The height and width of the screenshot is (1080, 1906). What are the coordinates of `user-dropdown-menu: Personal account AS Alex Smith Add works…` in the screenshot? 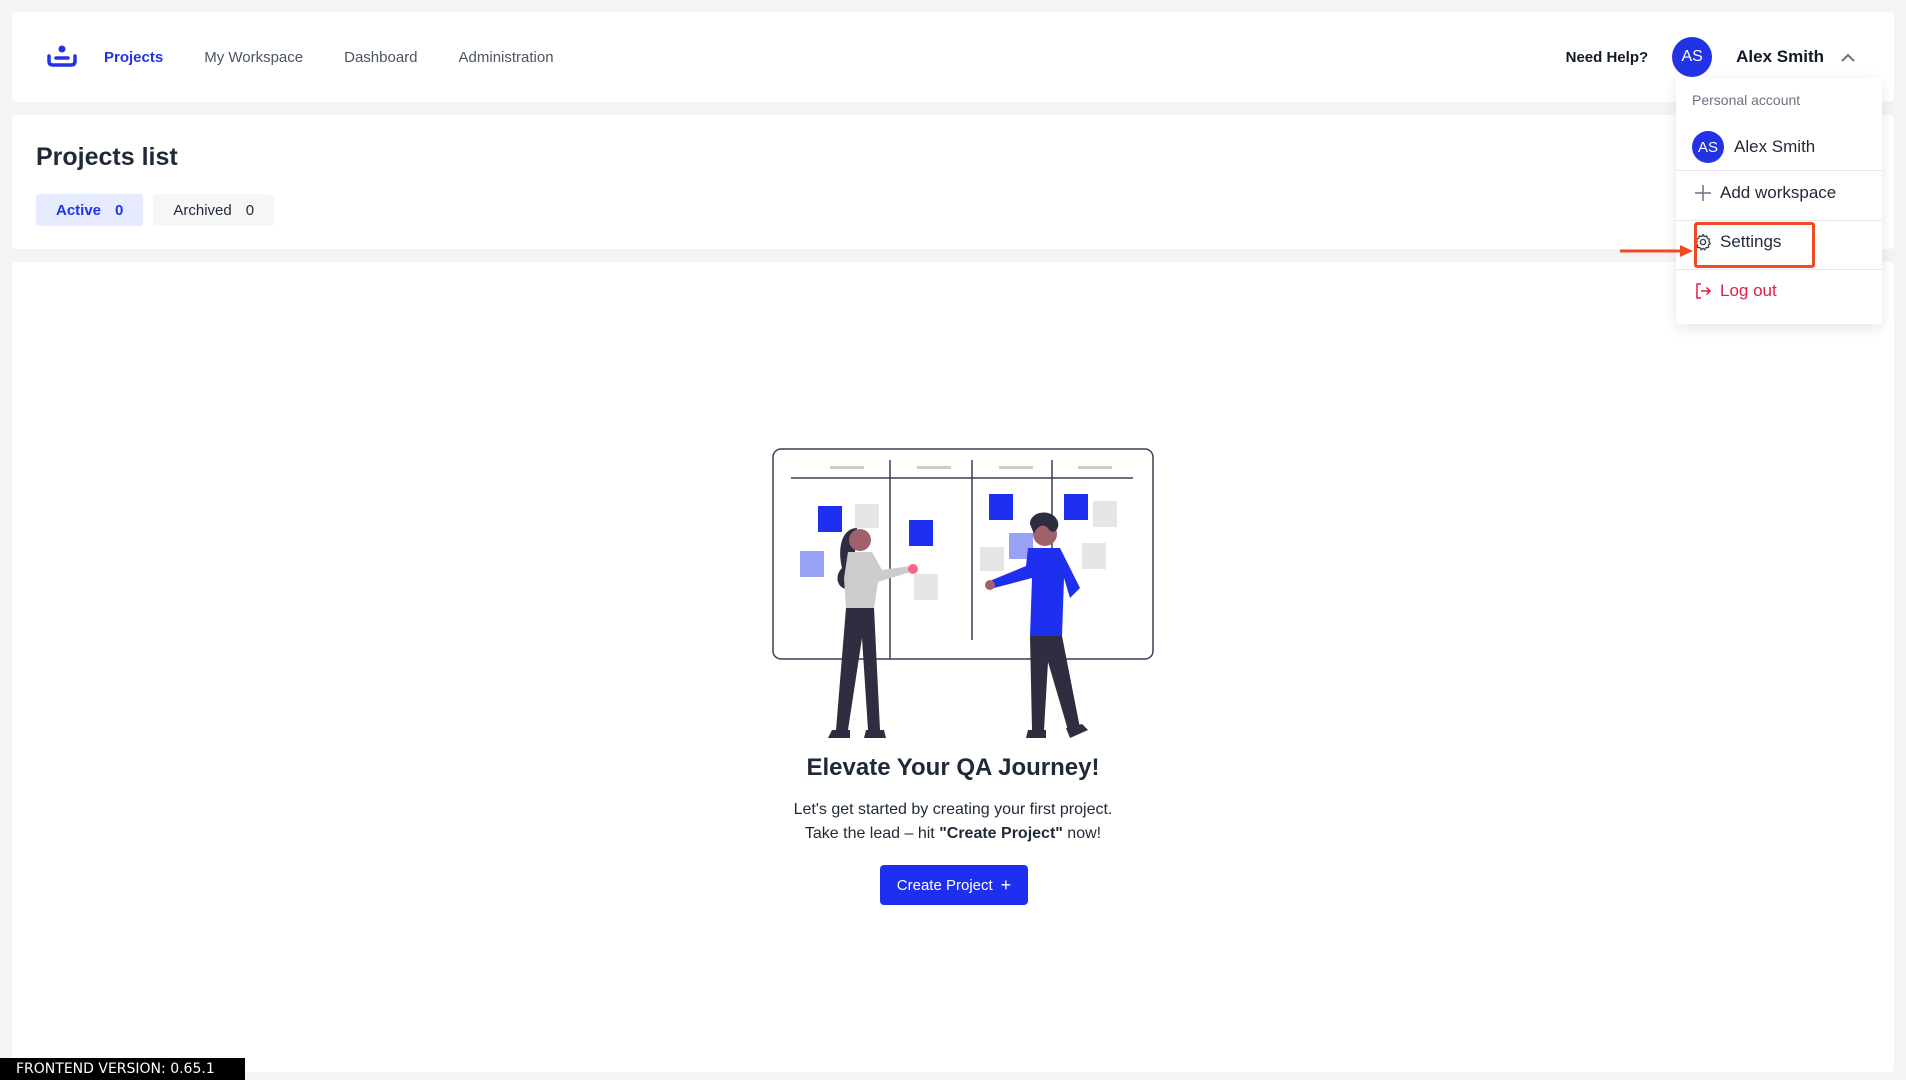 It's located at (1779, 201).